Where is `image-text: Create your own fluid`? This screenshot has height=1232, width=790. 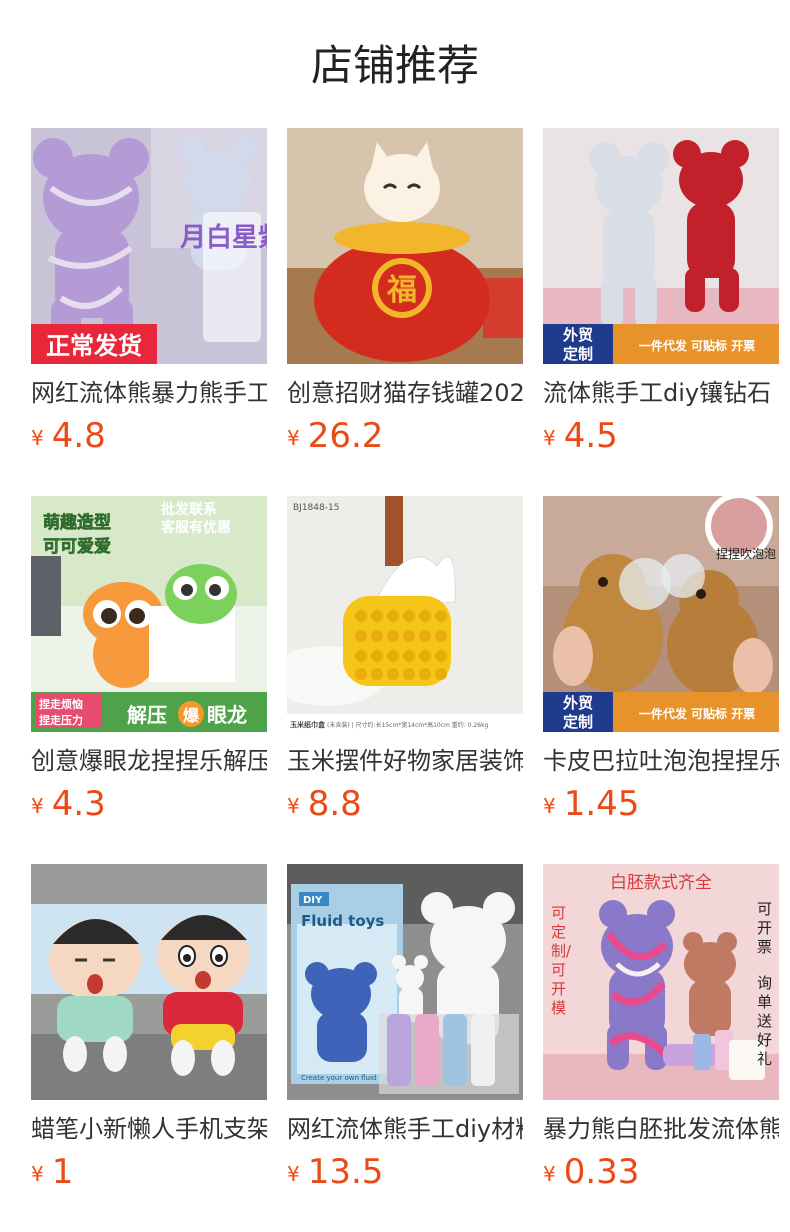 image-text: Create your own fluid is located at coordinates (338, 1078).